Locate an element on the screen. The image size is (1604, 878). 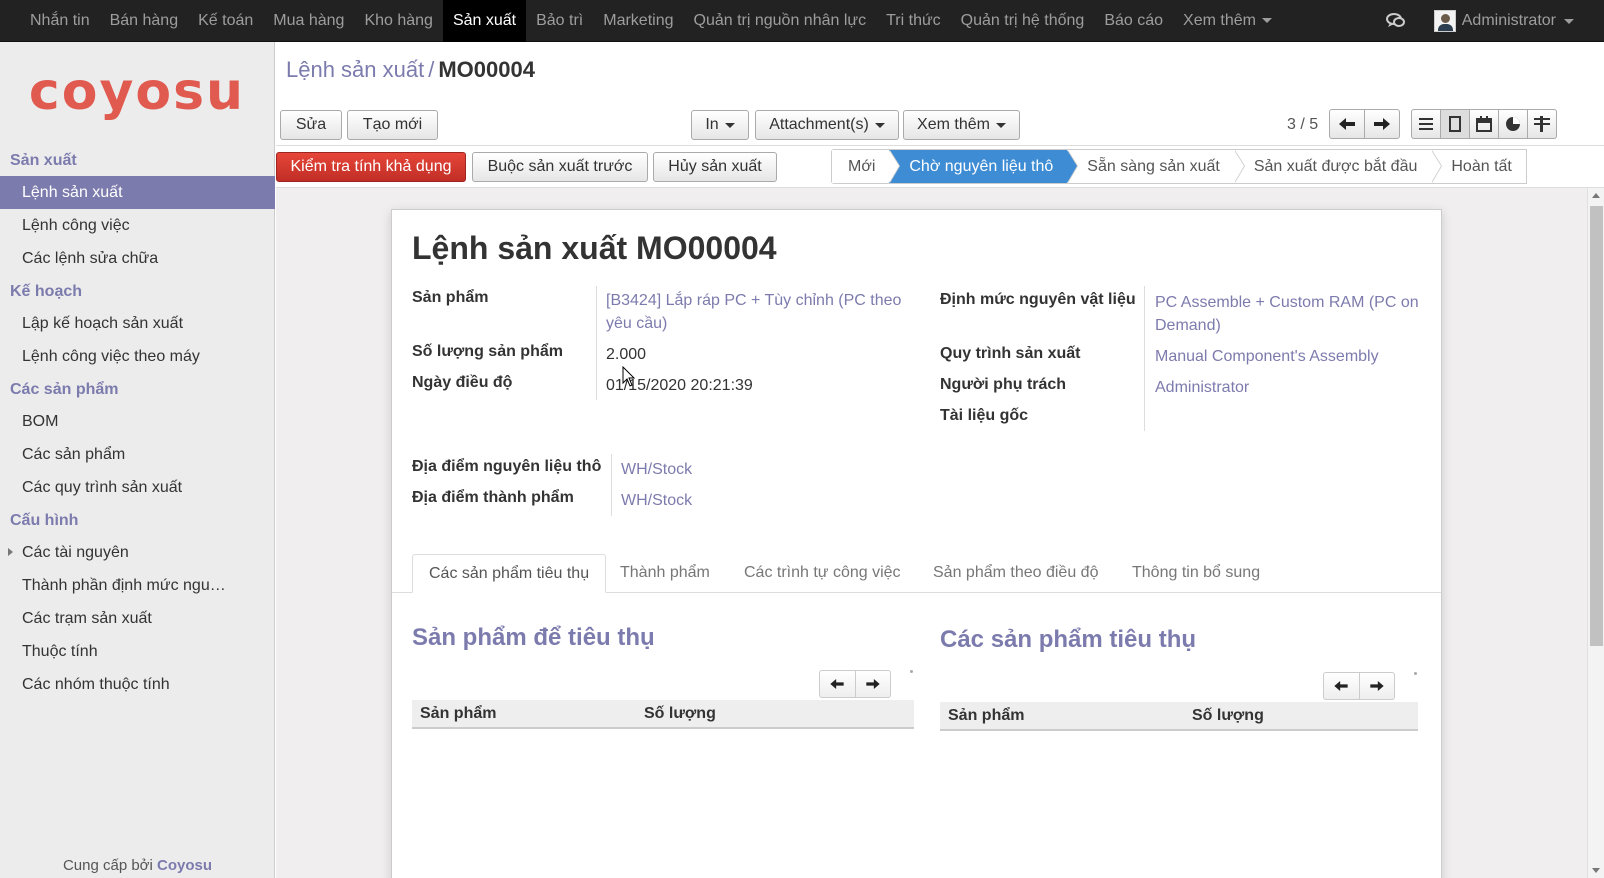
list-view-button is located at coordinates (1426, 124).